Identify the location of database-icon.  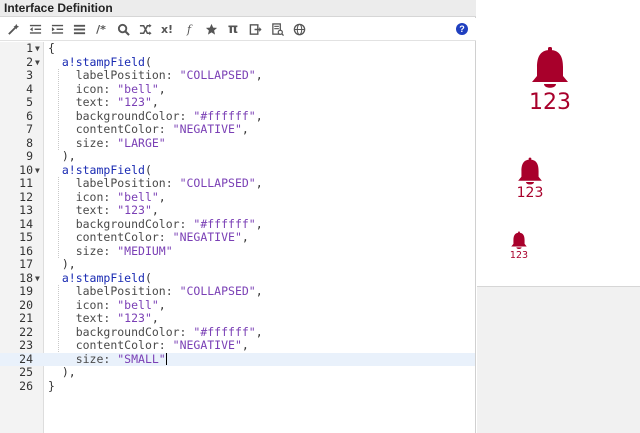
(277, 29).